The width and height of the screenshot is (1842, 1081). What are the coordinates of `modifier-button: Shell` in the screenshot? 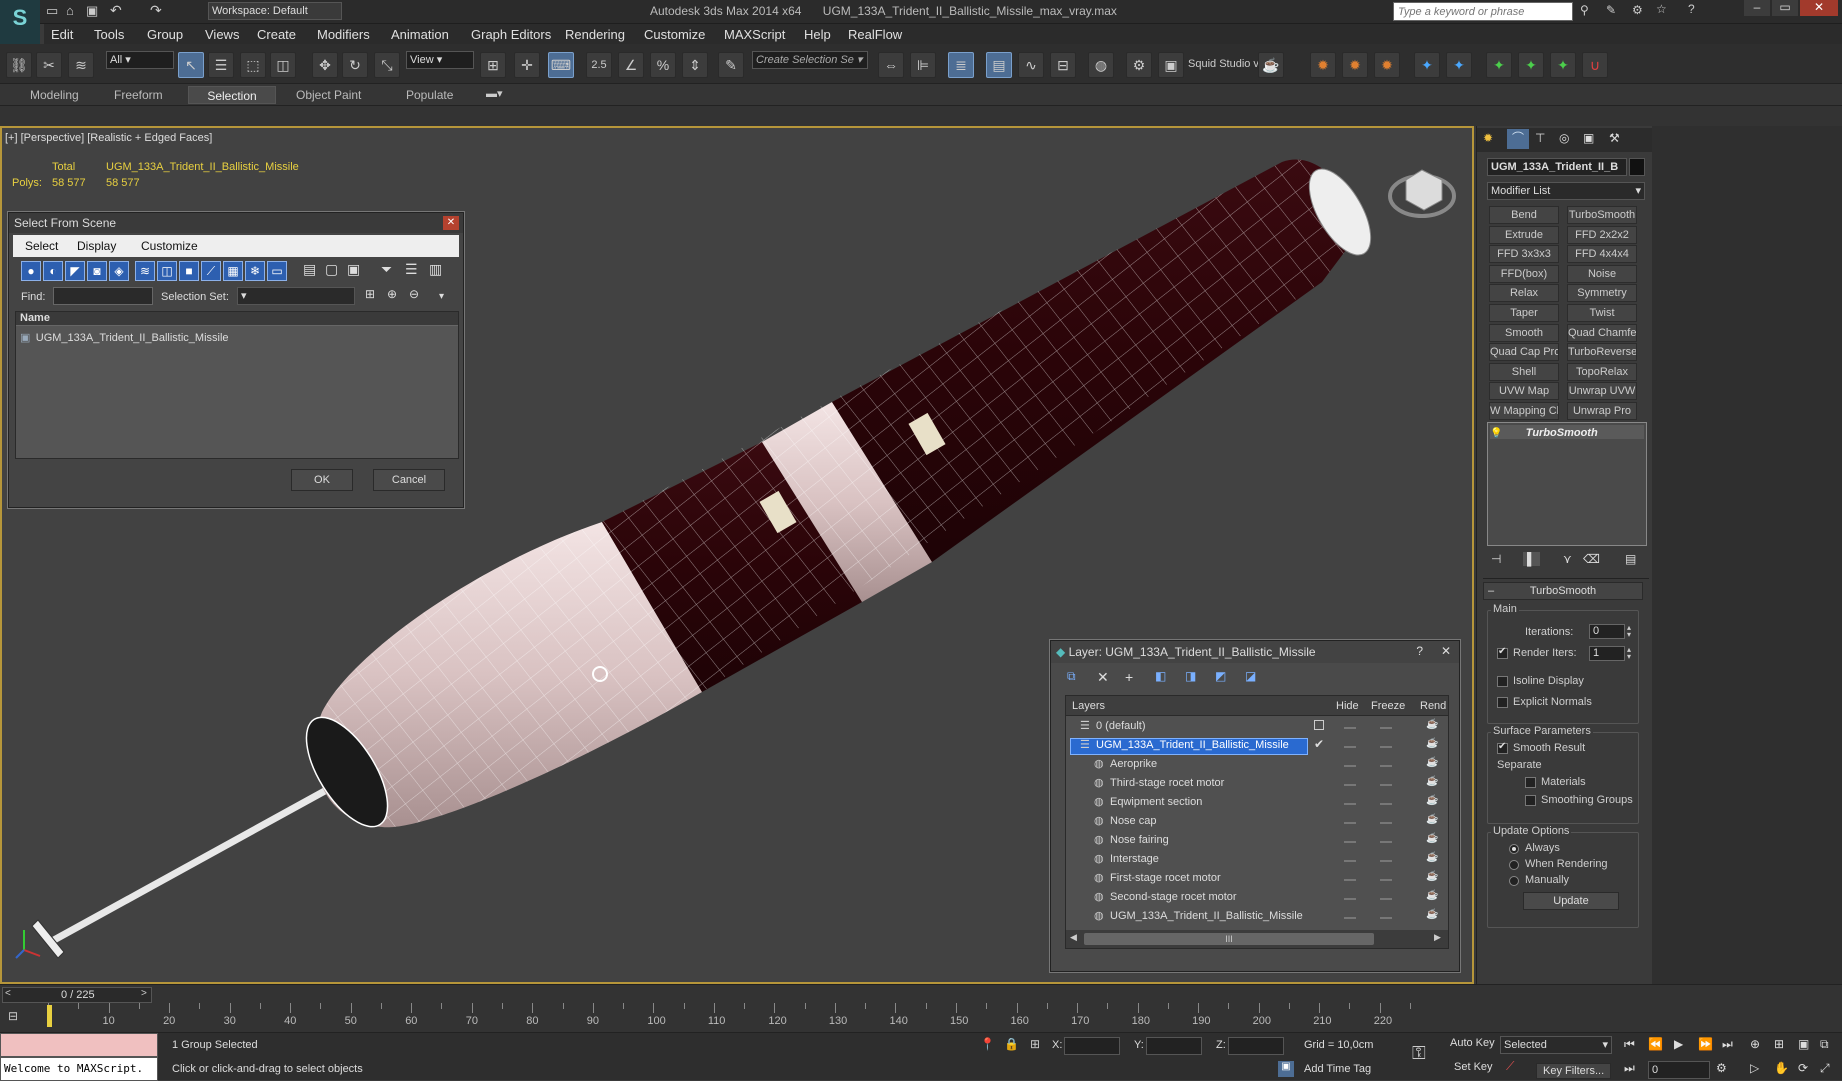 It's located at (1524, 371).